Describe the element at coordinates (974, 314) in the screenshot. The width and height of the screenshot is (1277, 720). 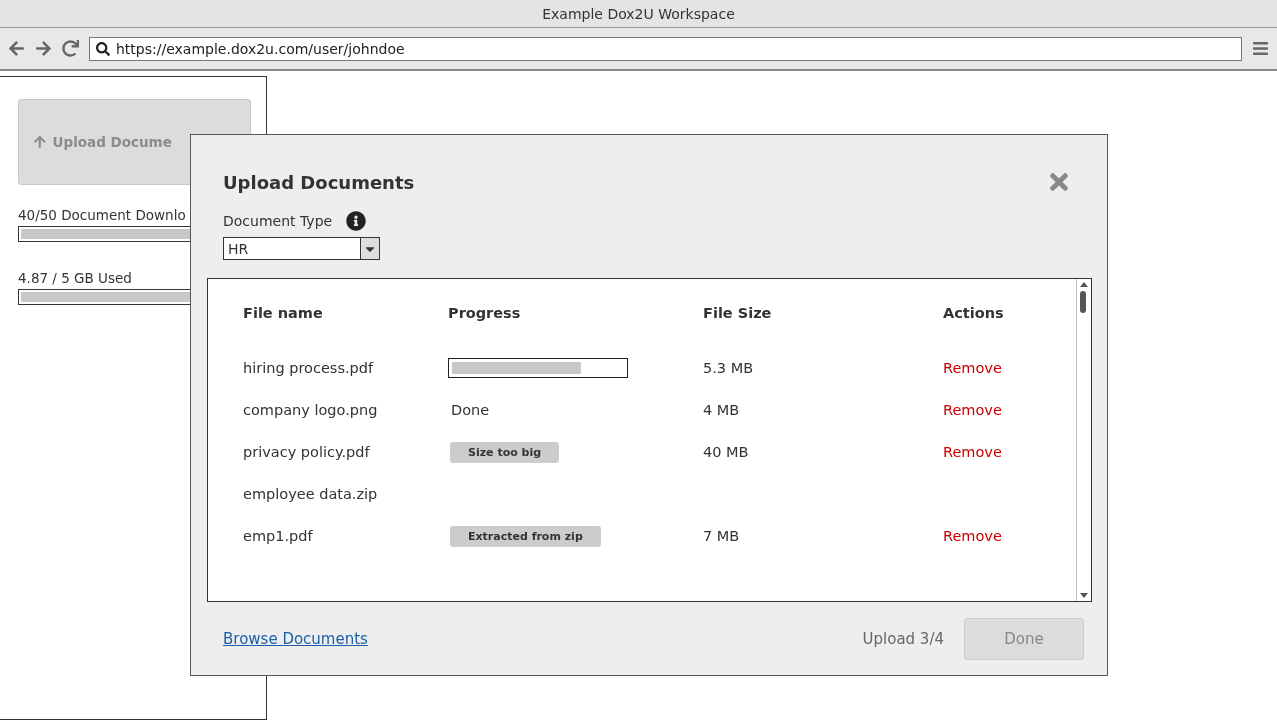
I see `column-header: Actions` at that location.